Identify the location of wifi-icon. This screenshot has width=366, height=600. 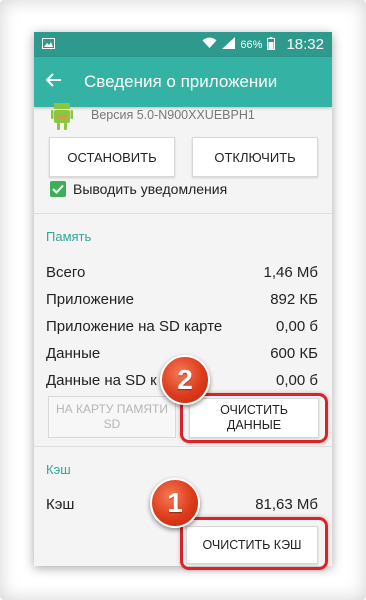
(209, 44).